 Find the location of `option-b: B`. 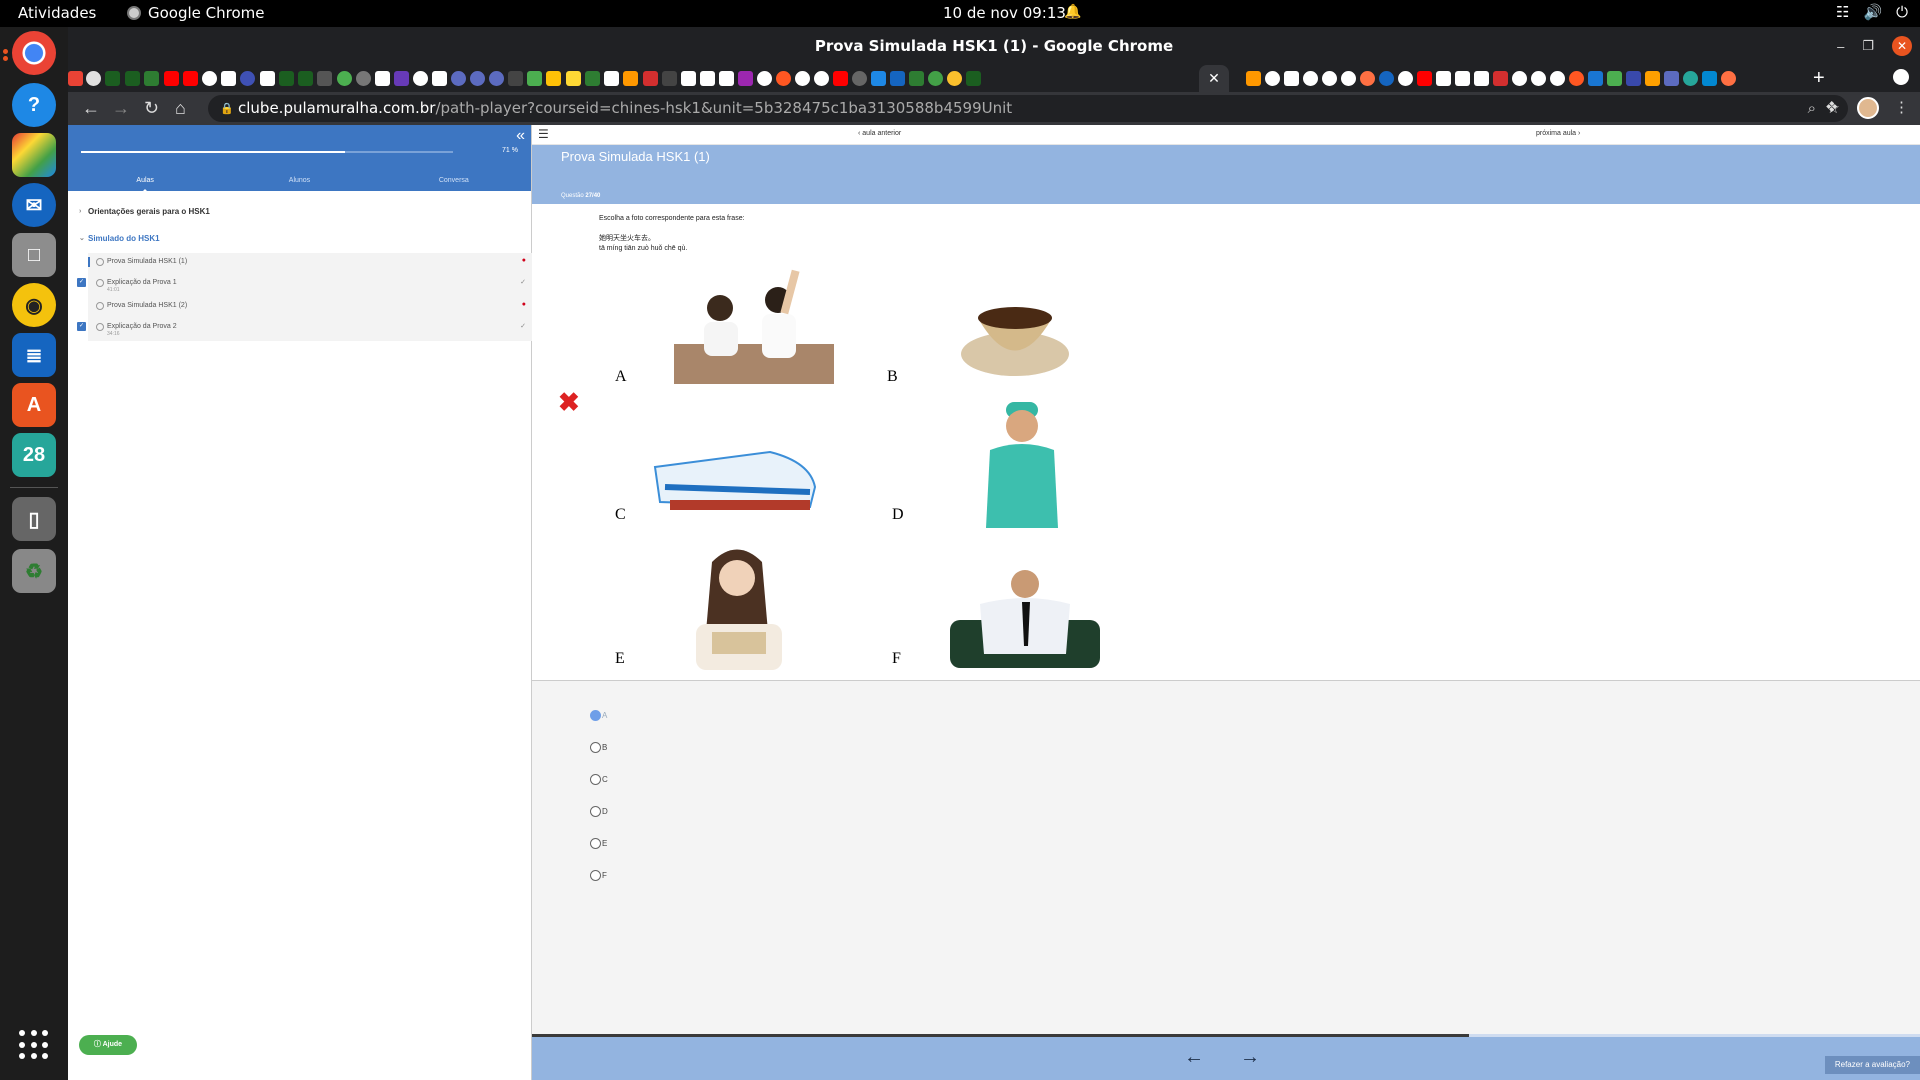

option-b: B is located at coordinates (598, 747).